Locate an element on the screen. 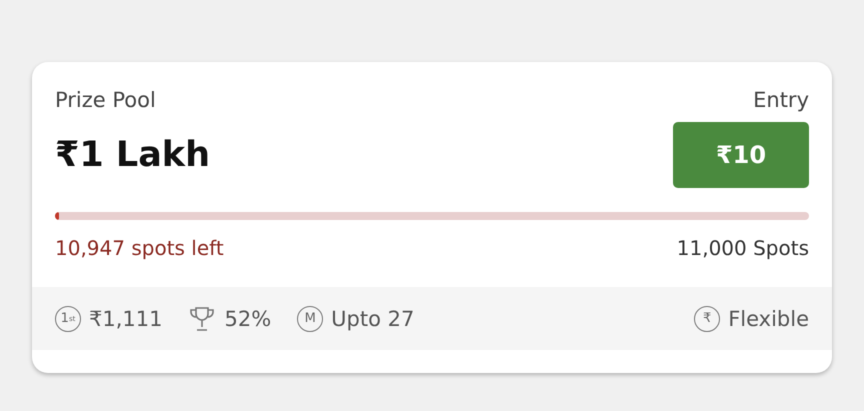 The image size is (864, 411). entry-fee-button: ₹10 is located at coordinates (741, 155).